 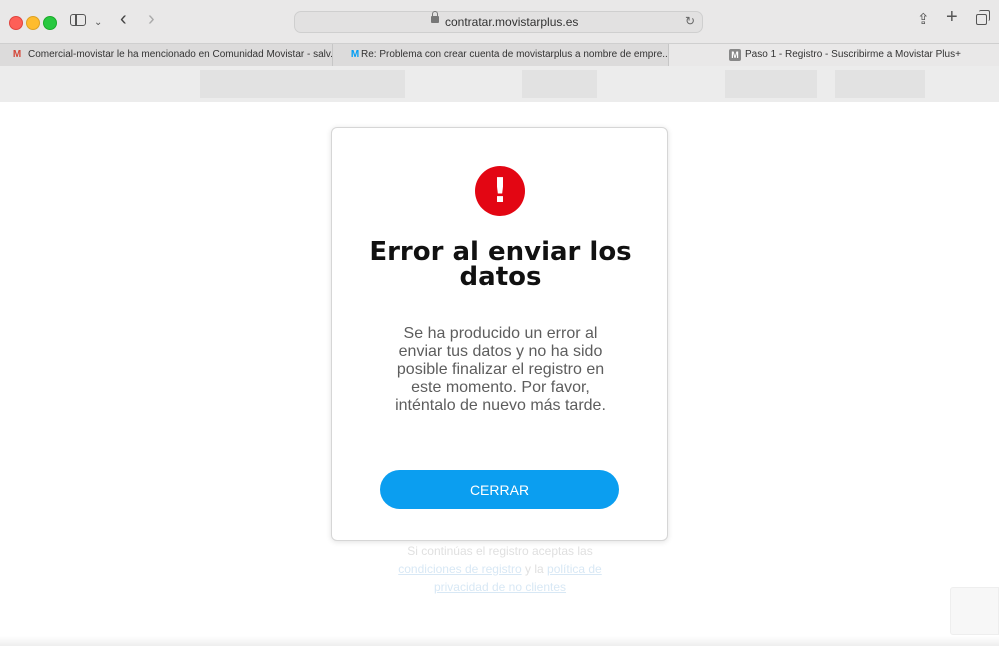 I want to click on zoom-window-icon, so click(x=50, y=23).